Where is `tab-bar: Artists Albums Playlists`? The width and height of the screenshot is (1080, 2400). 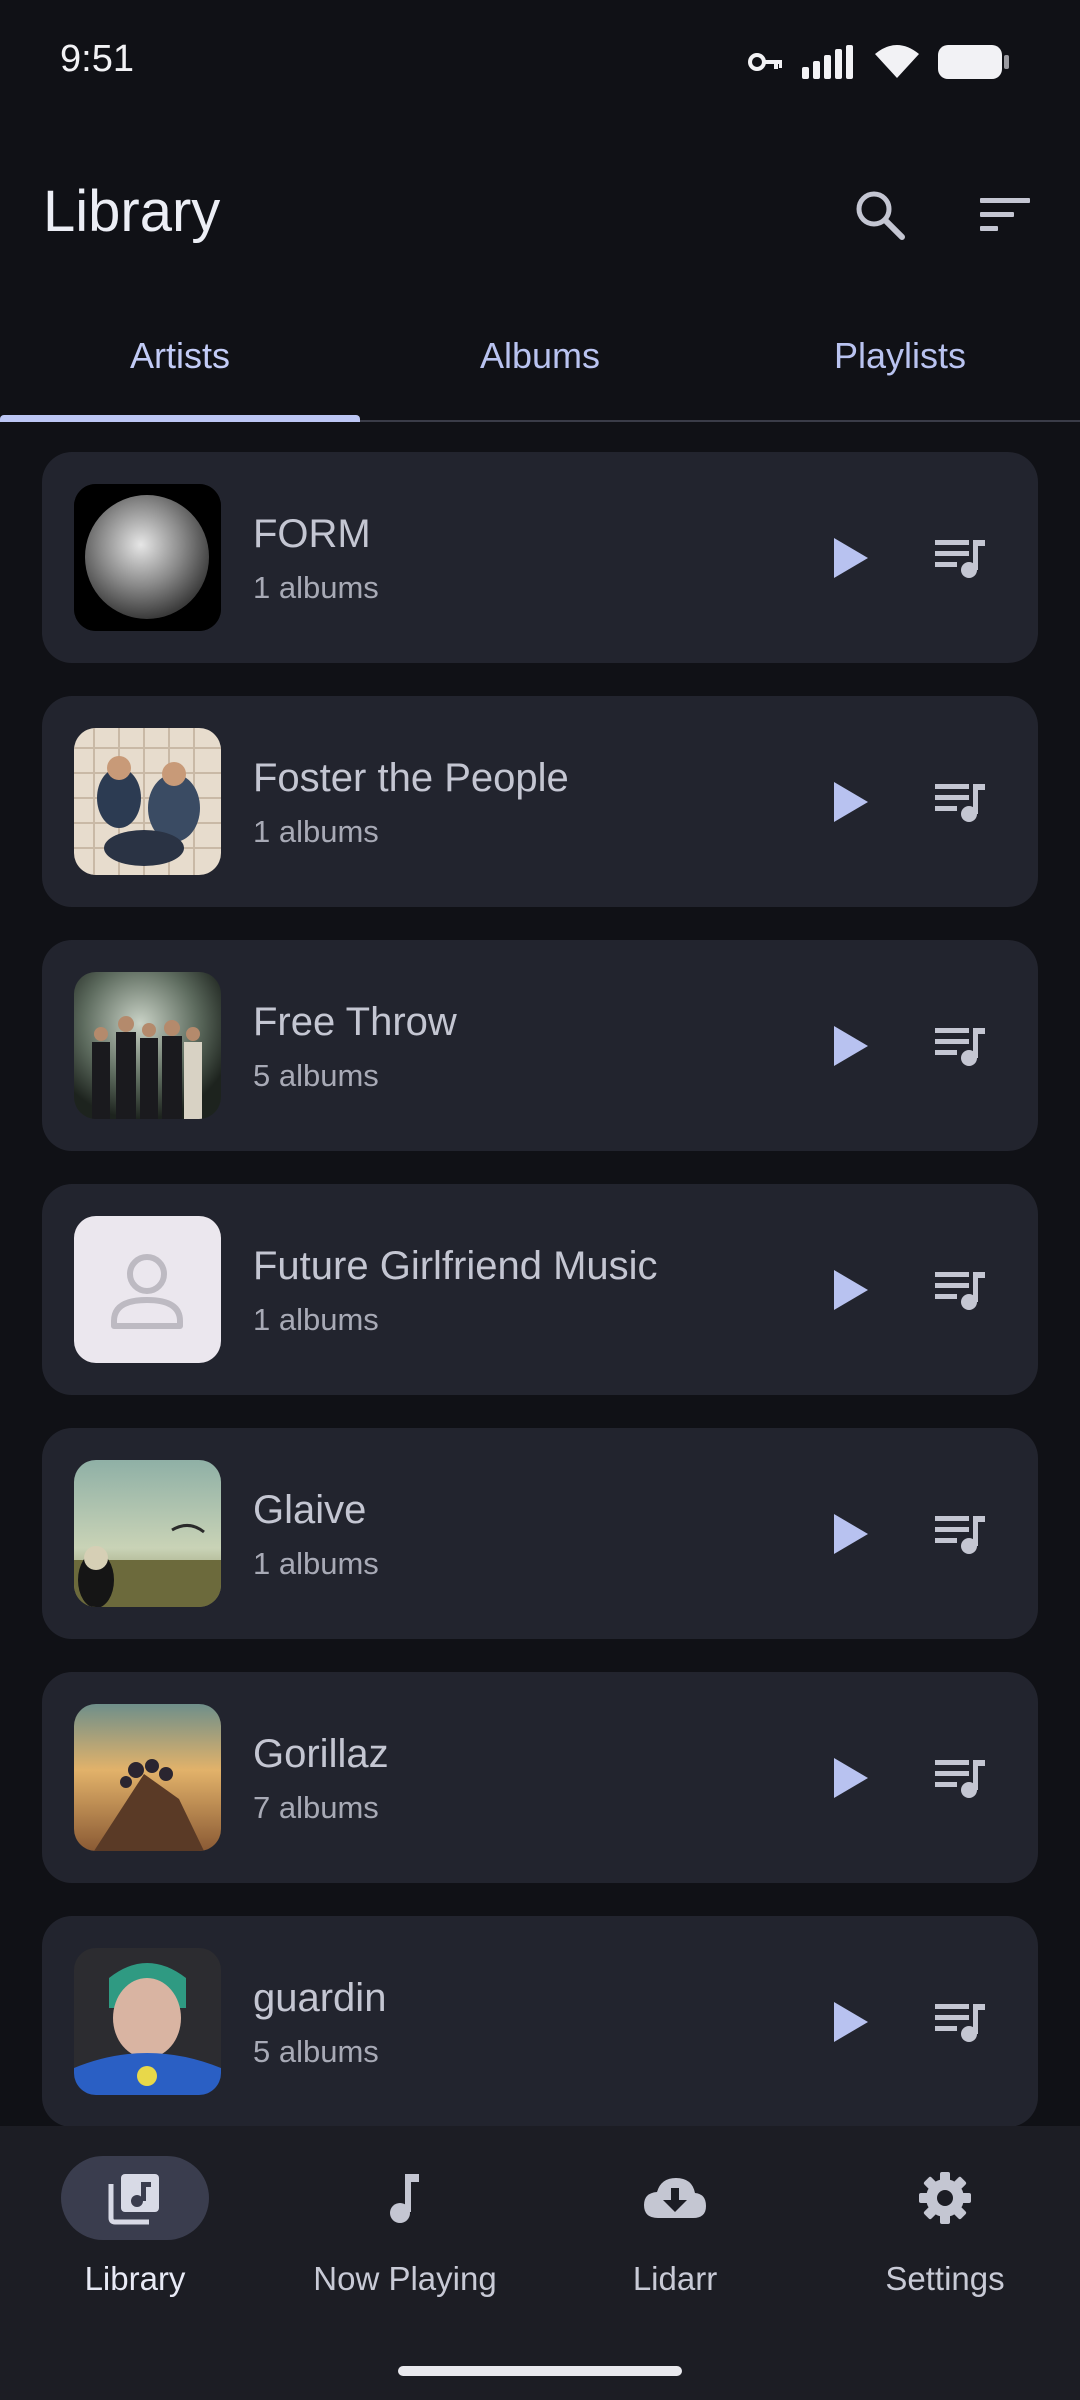
tab-bar: Artists Albums Playlists is located at coordinates (540, 357).